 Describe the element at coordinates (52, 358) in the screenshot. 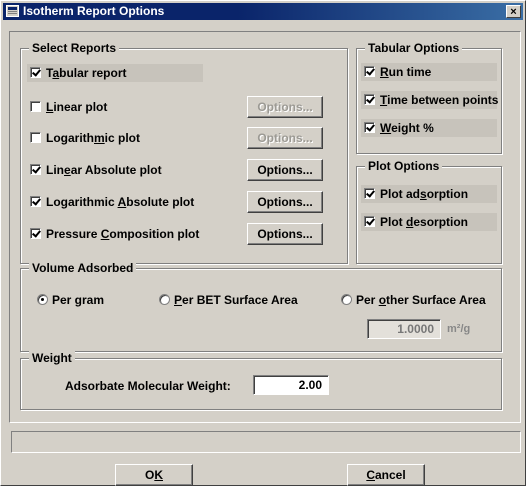

I see `weight-legend: Weight` at that location.